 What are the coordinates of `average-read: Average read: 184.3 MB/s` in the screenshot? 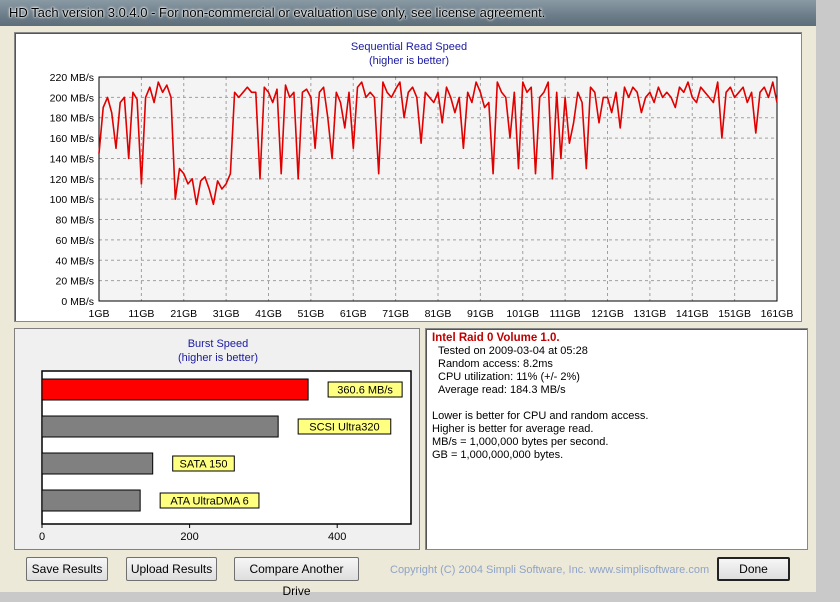 It's located at (502, 390).